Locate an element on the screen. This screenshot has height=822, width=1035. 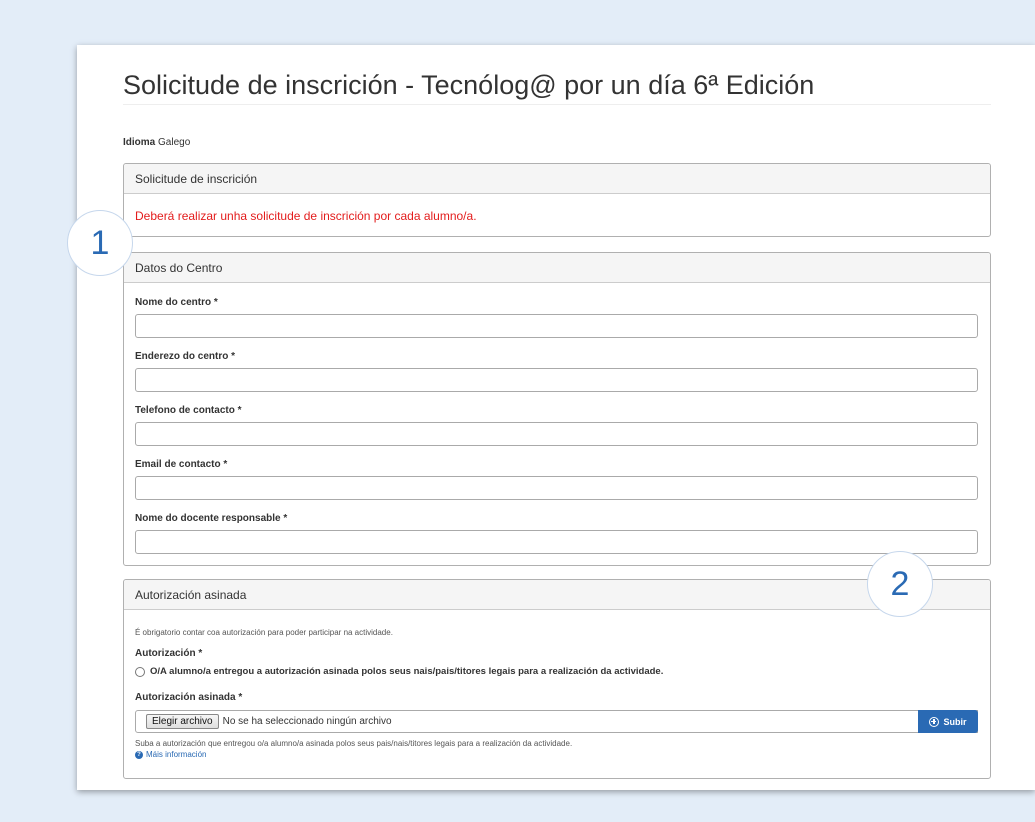
phone-input is located at coordinates (556, 434).